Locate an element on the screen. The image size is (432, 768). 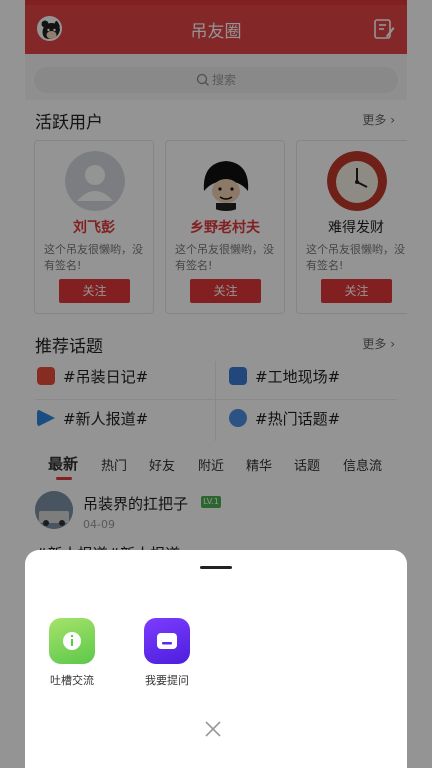
chat-action-button: 吐槽交流 is located at coordinates (72, 653).